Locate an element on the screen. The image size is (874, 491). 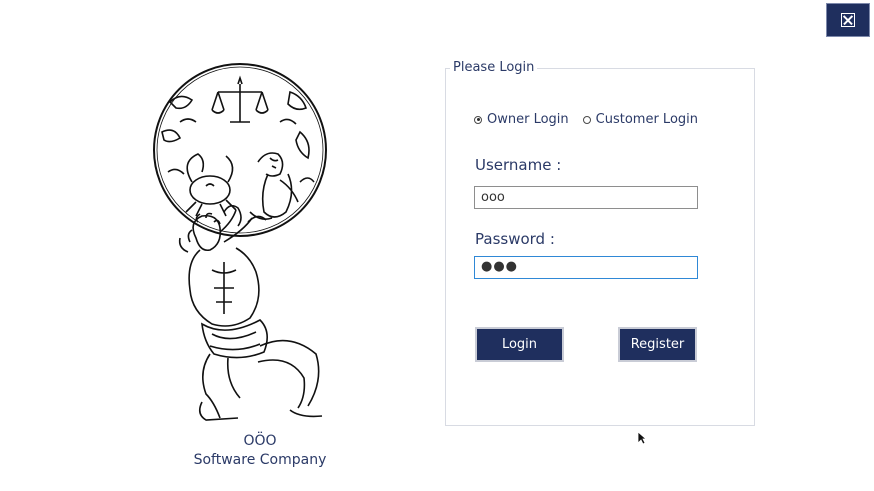
password-input: ●●● is located at coordinates (586, 267).